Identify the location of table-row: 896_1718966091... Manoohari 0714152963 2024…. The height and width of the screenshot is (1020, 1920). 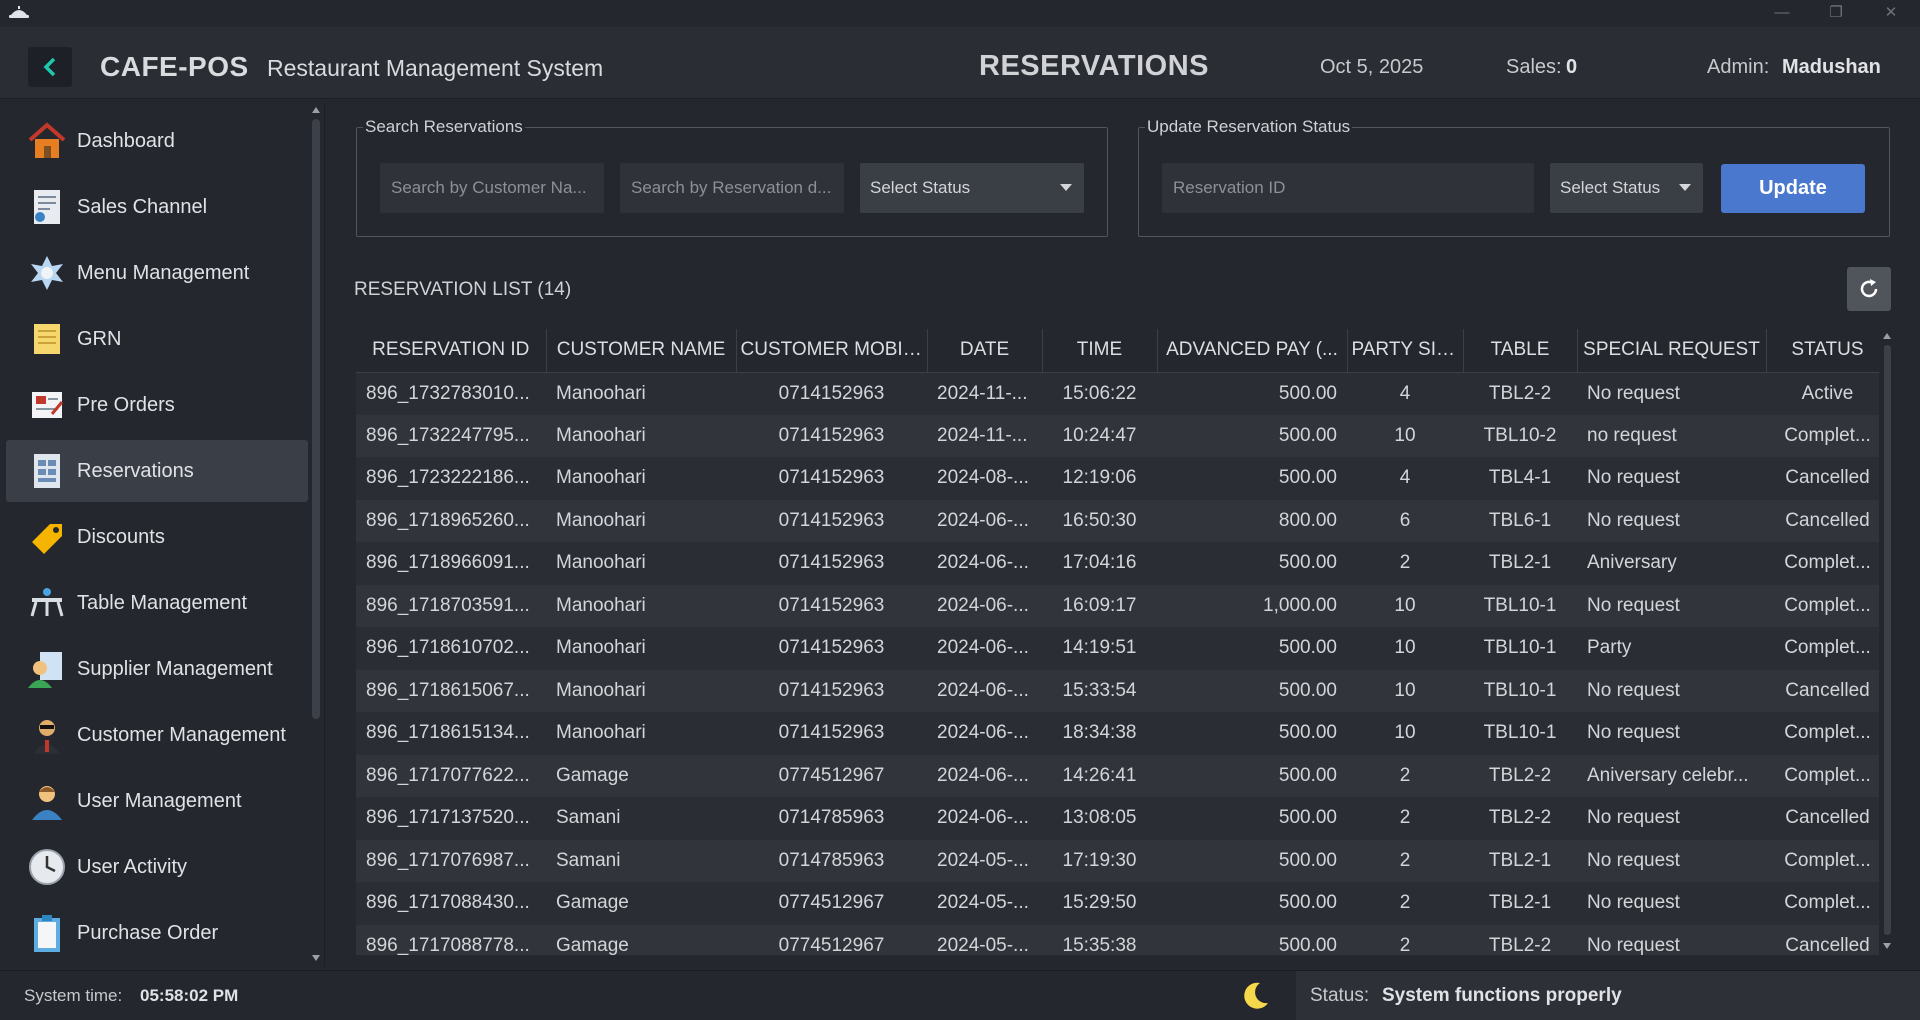
(1117, 563).